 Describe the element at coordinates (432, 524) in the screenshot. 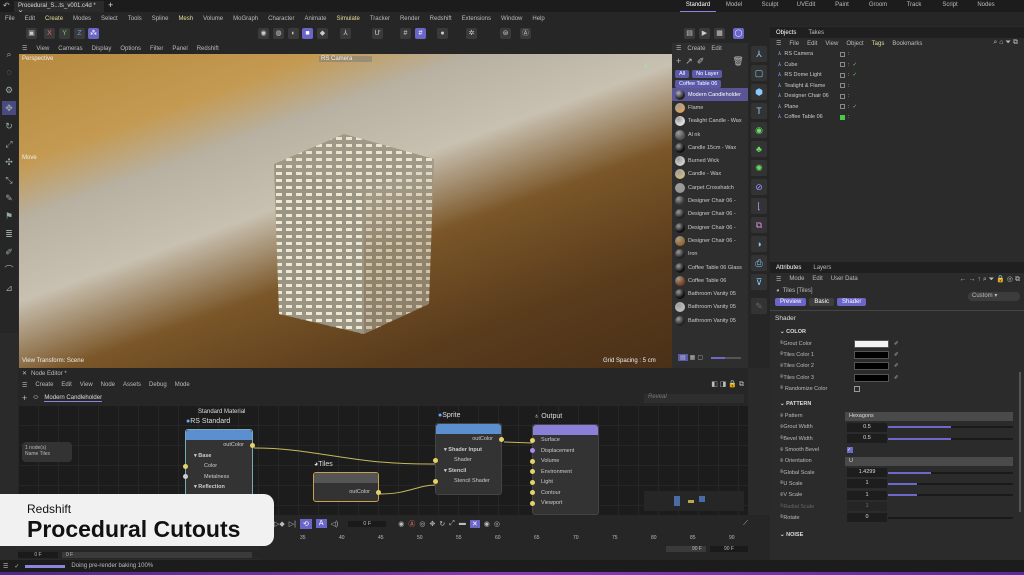

I see `position-key-icon: ✥` at that location.